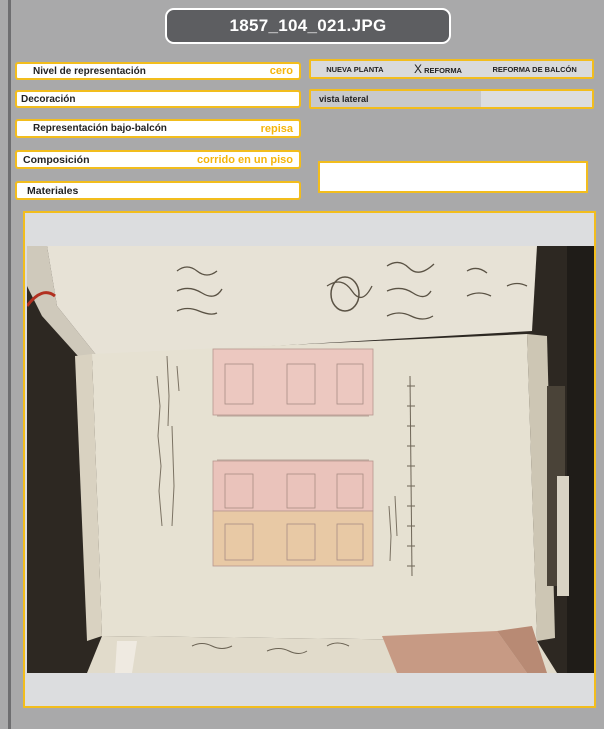  What do you see at coordinates (158, 159) in the screenshot?
I see `field-composicion: Composición corrido en un piso` at bounding box center [158, 159].